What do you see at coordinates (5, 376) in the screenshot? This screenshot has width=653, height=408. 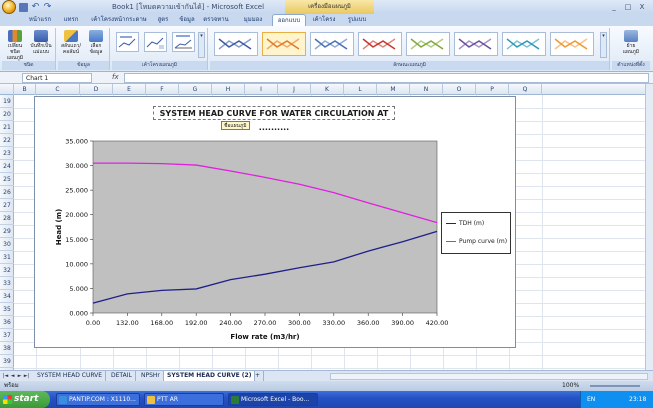 I see `first-sheet-button: |◄` at bounding box center [5, 376].